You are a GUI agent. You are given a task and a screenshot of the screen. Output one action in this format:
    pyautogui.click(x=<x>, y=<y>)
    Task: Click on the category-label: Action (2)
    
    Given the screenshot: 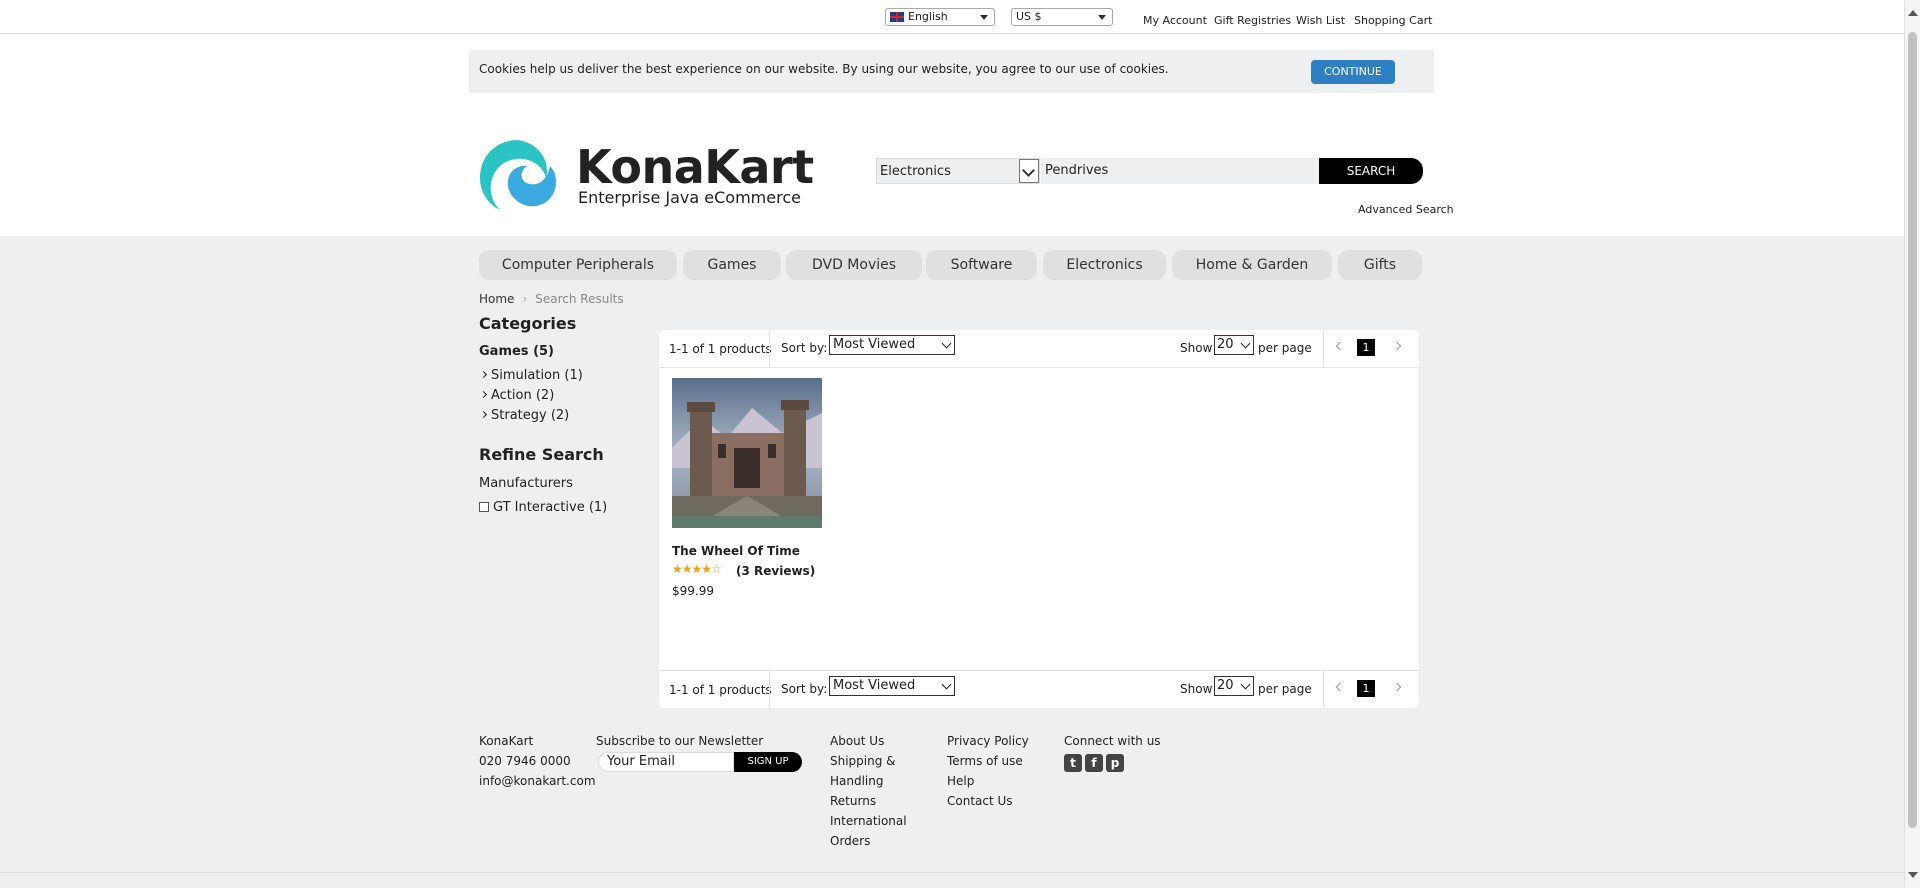 What is the action you would take?
    pyautogui.click(x=523, y=395)
    